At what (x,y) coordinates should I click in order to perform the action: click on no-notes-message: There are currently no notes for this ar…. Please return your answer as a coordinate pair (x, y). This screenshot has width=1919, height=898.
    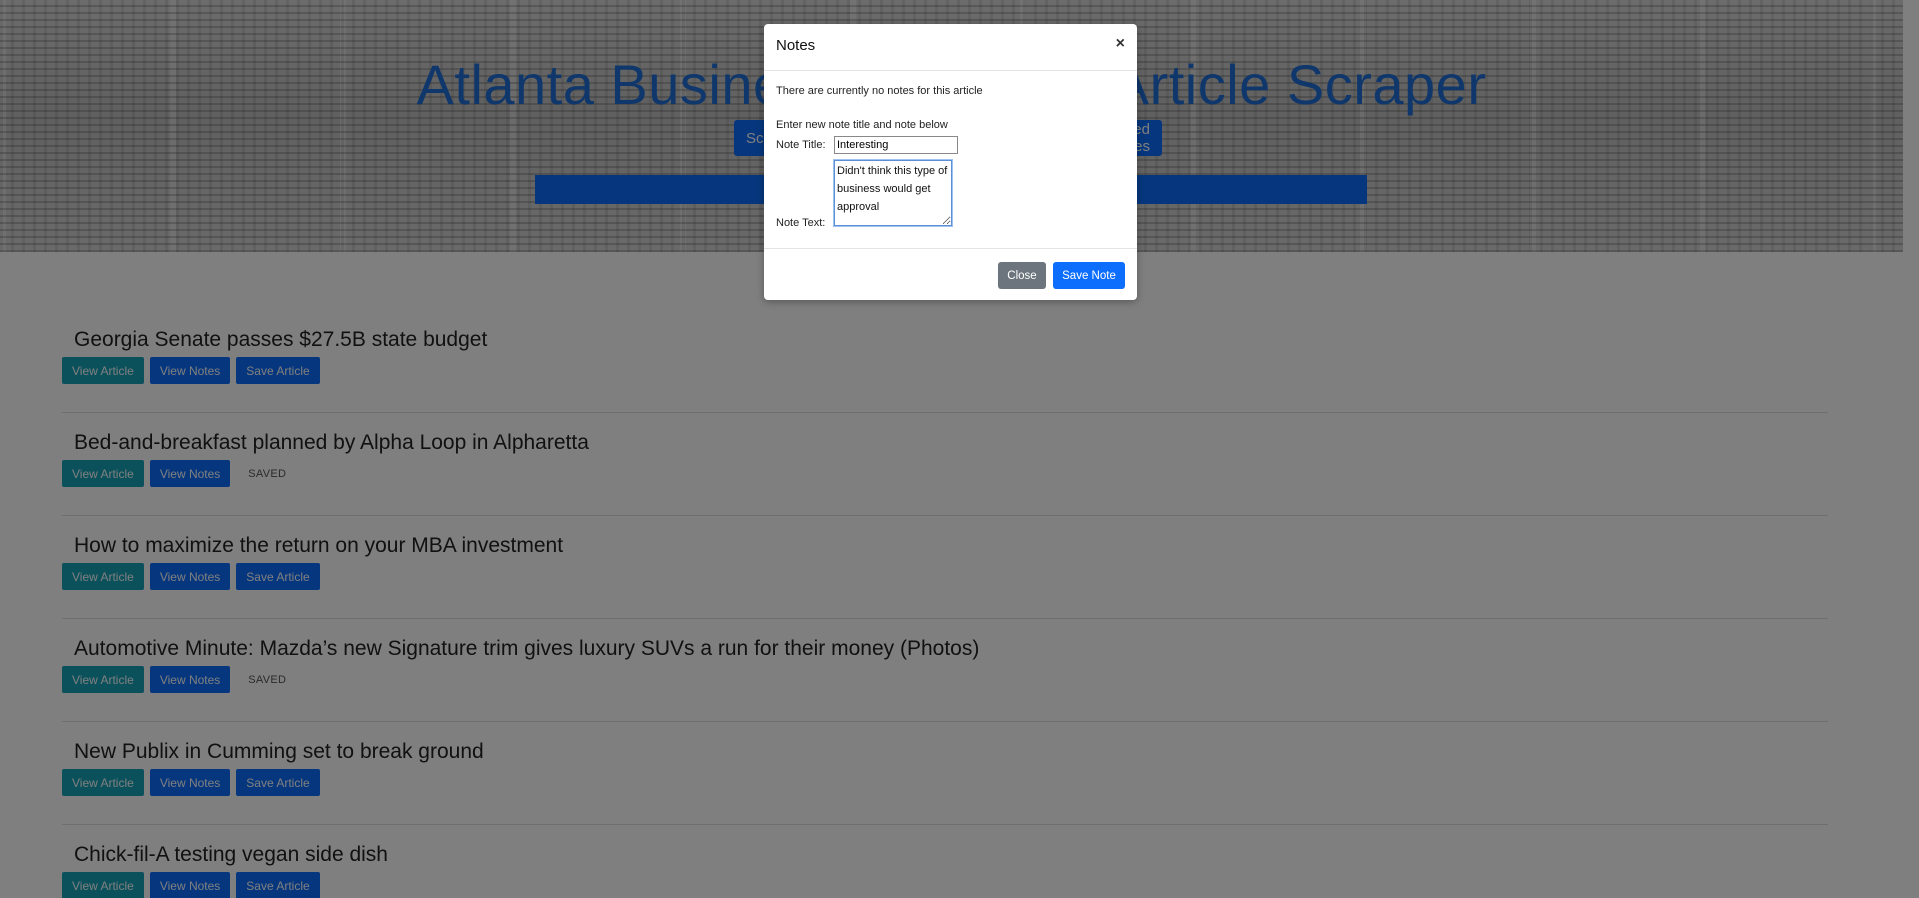
    Looking at the image, I should click on (879, 91).